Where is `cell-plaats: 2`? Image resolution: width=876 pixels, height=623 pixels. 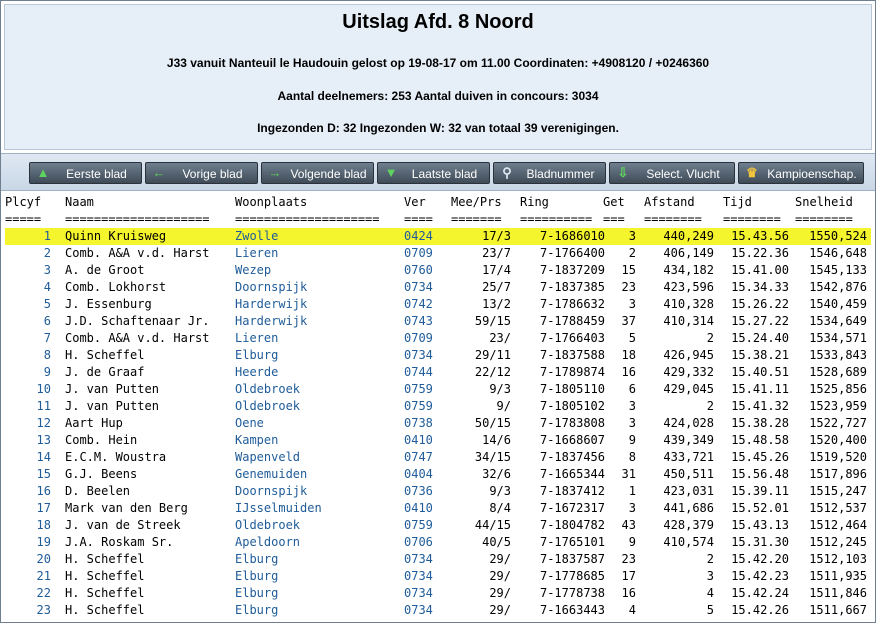
cell-plaats: 2 is located at coordinates (28, 253).